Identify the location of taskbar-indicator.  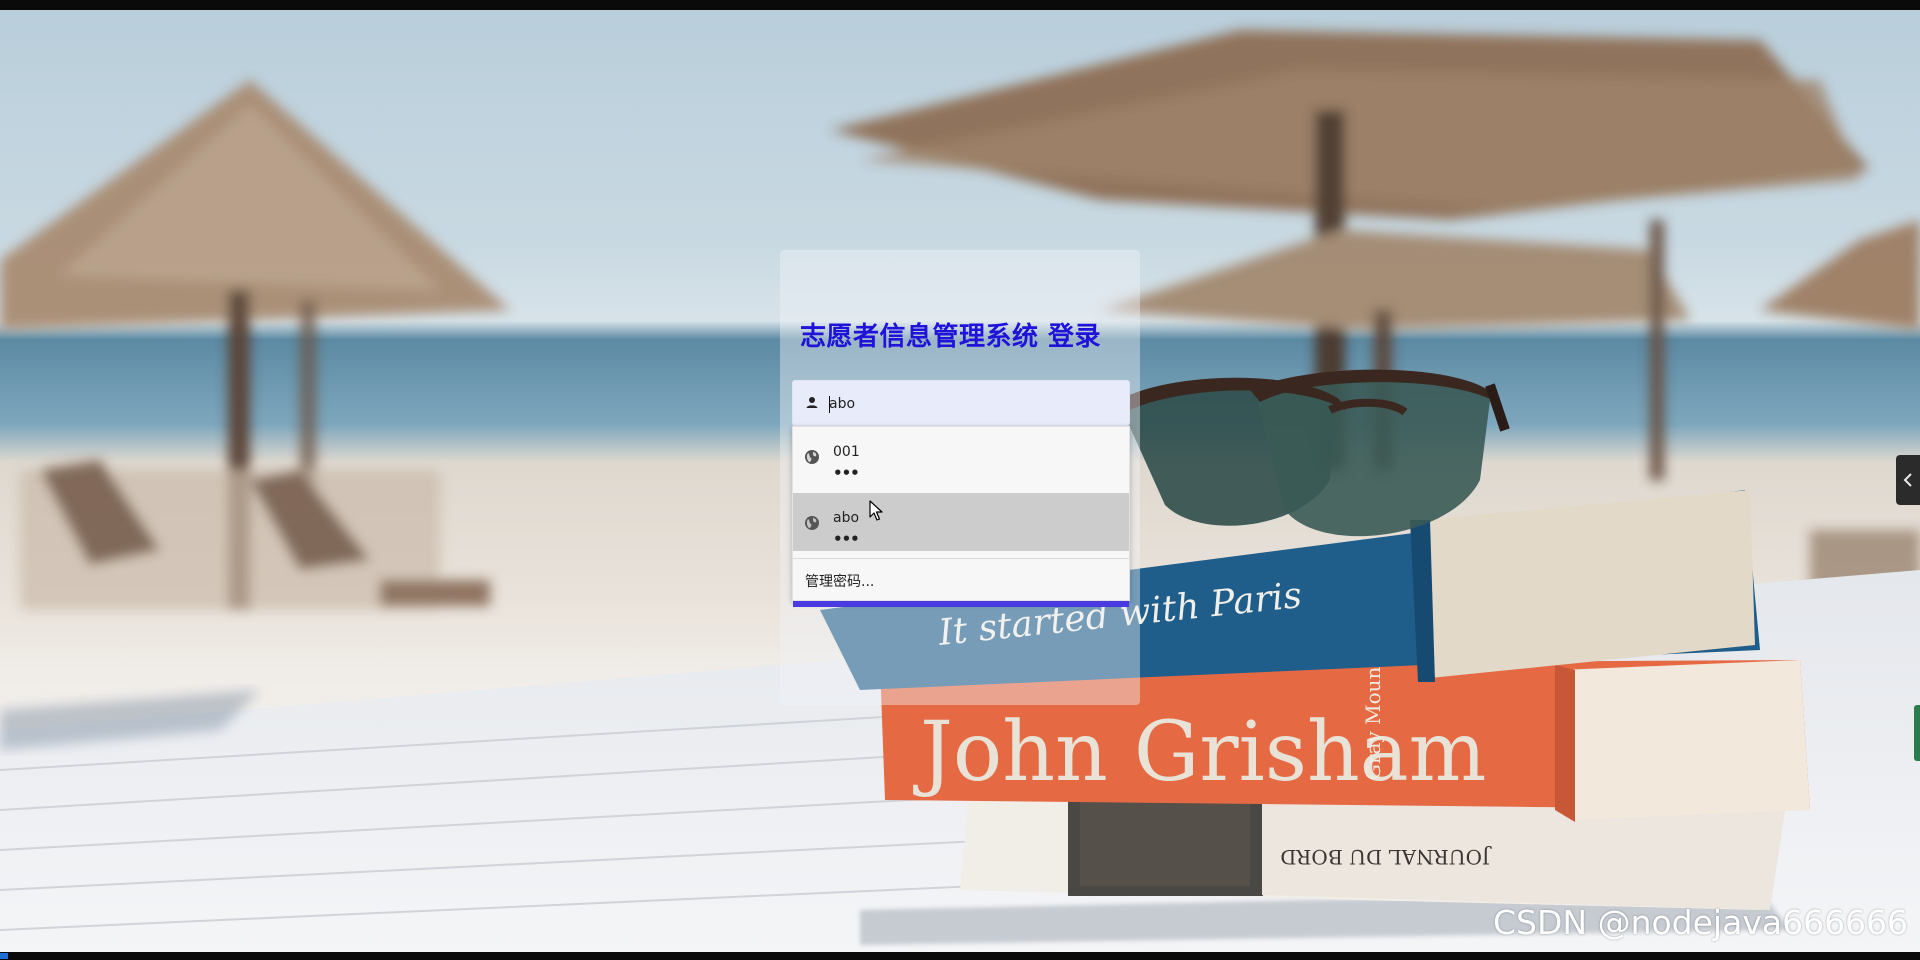
(4, 956).